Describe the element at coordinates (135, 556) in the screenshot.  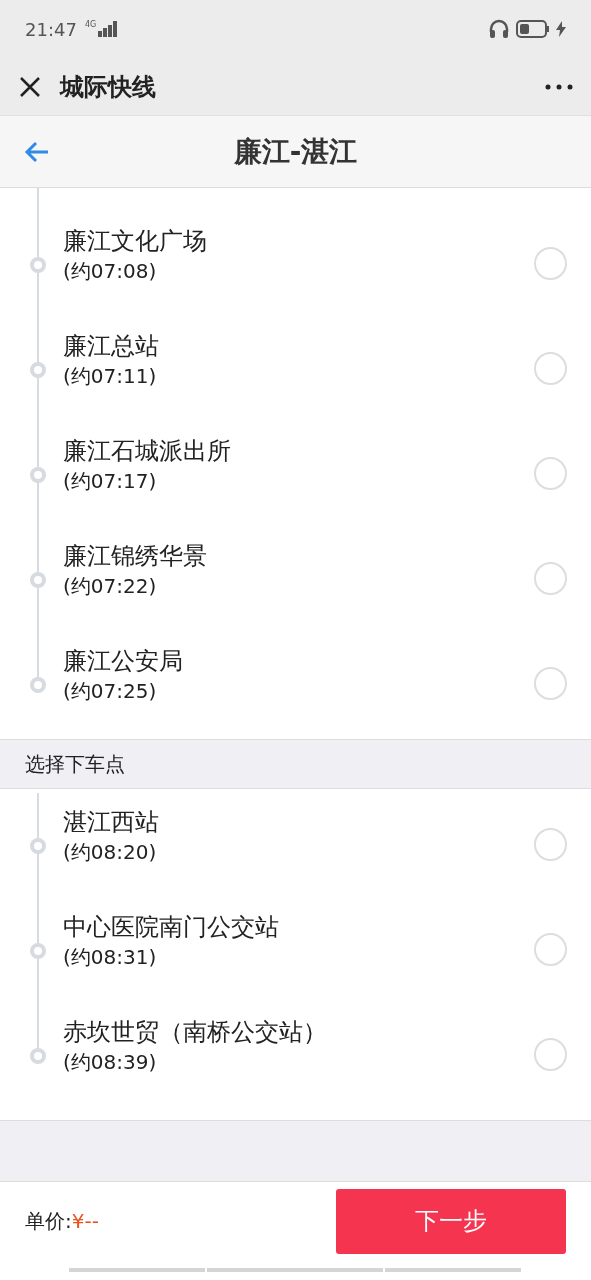
I see `stop-name: 廉江锦绣华景` at that location.